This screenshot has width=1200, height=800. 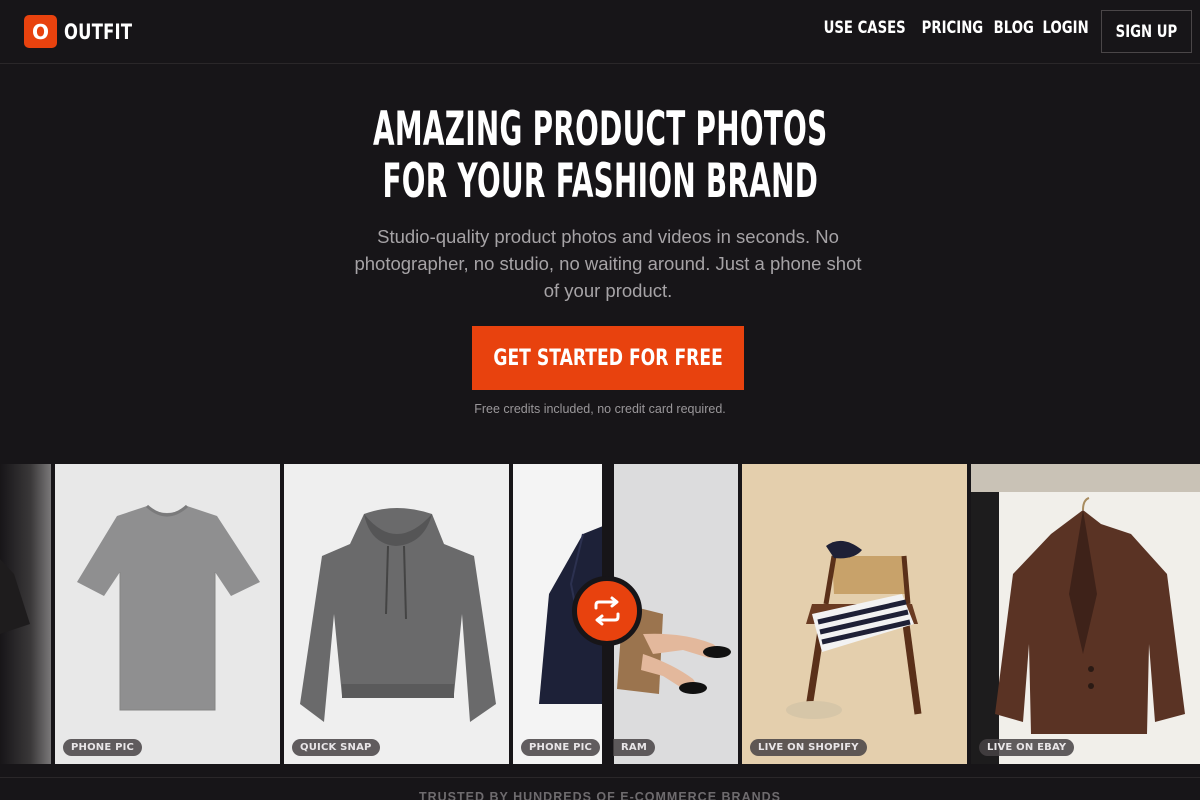 I want to click on gallery-tile-ebay: LIVE ON EBAY, so click(x=1085, y=614).